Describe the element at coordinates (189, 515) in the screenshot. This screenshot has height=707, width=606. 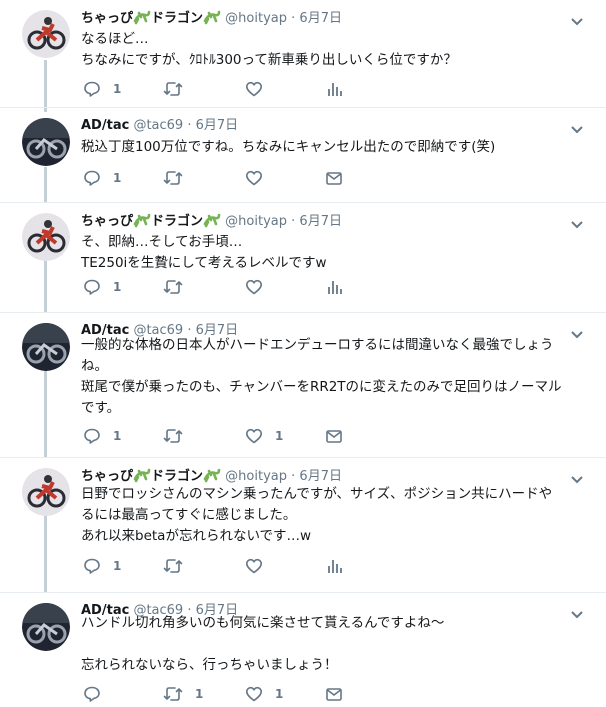
I see `tweet-line: るには最高ってすぐに感じました。` at that location.